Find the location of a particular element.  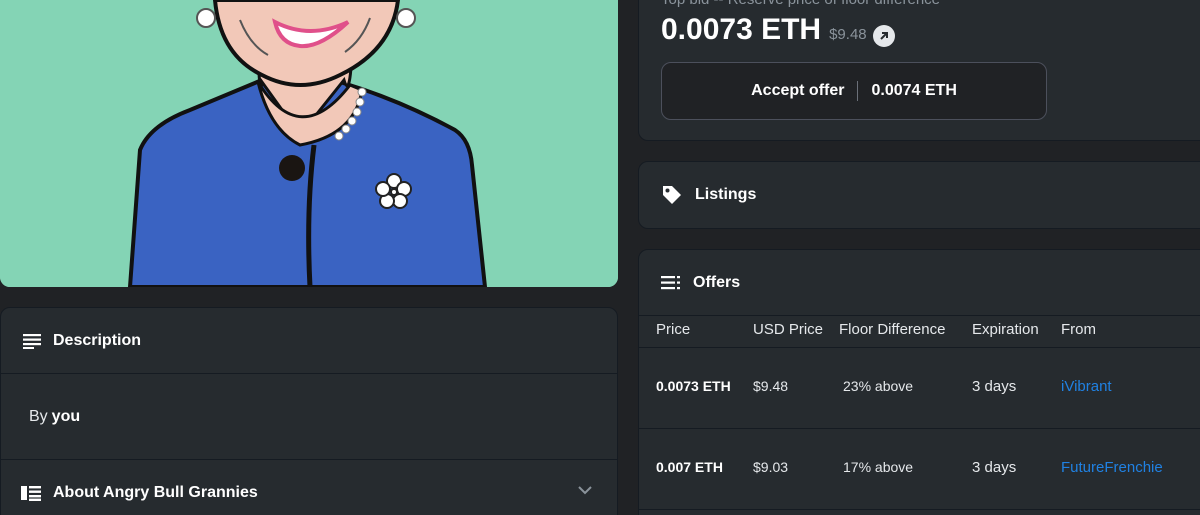

by-user-link: you is located at coordinates (66, 417).